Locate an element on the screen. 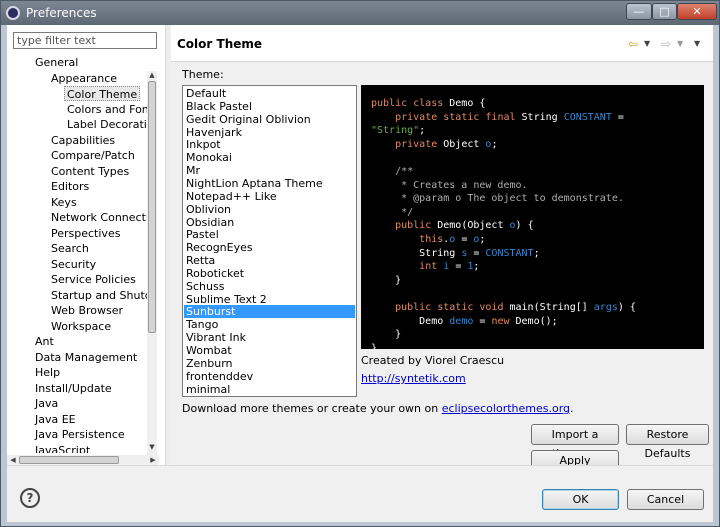 Image resolution: width=720 pixels, height=527 pixels. scroll-down-icon: ▼ is located at coordinates (152, 449).